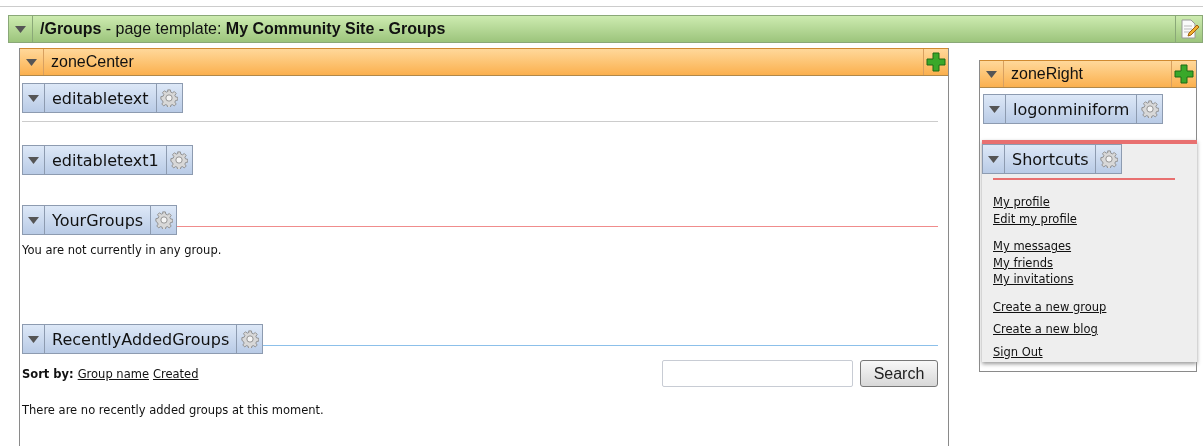 This screenshot has width=1203, height=446. What do you see at coordinates (1032, 246) in the screenshot?
I see `shortcut-link: My messages` at bounding box center [1032, 246].